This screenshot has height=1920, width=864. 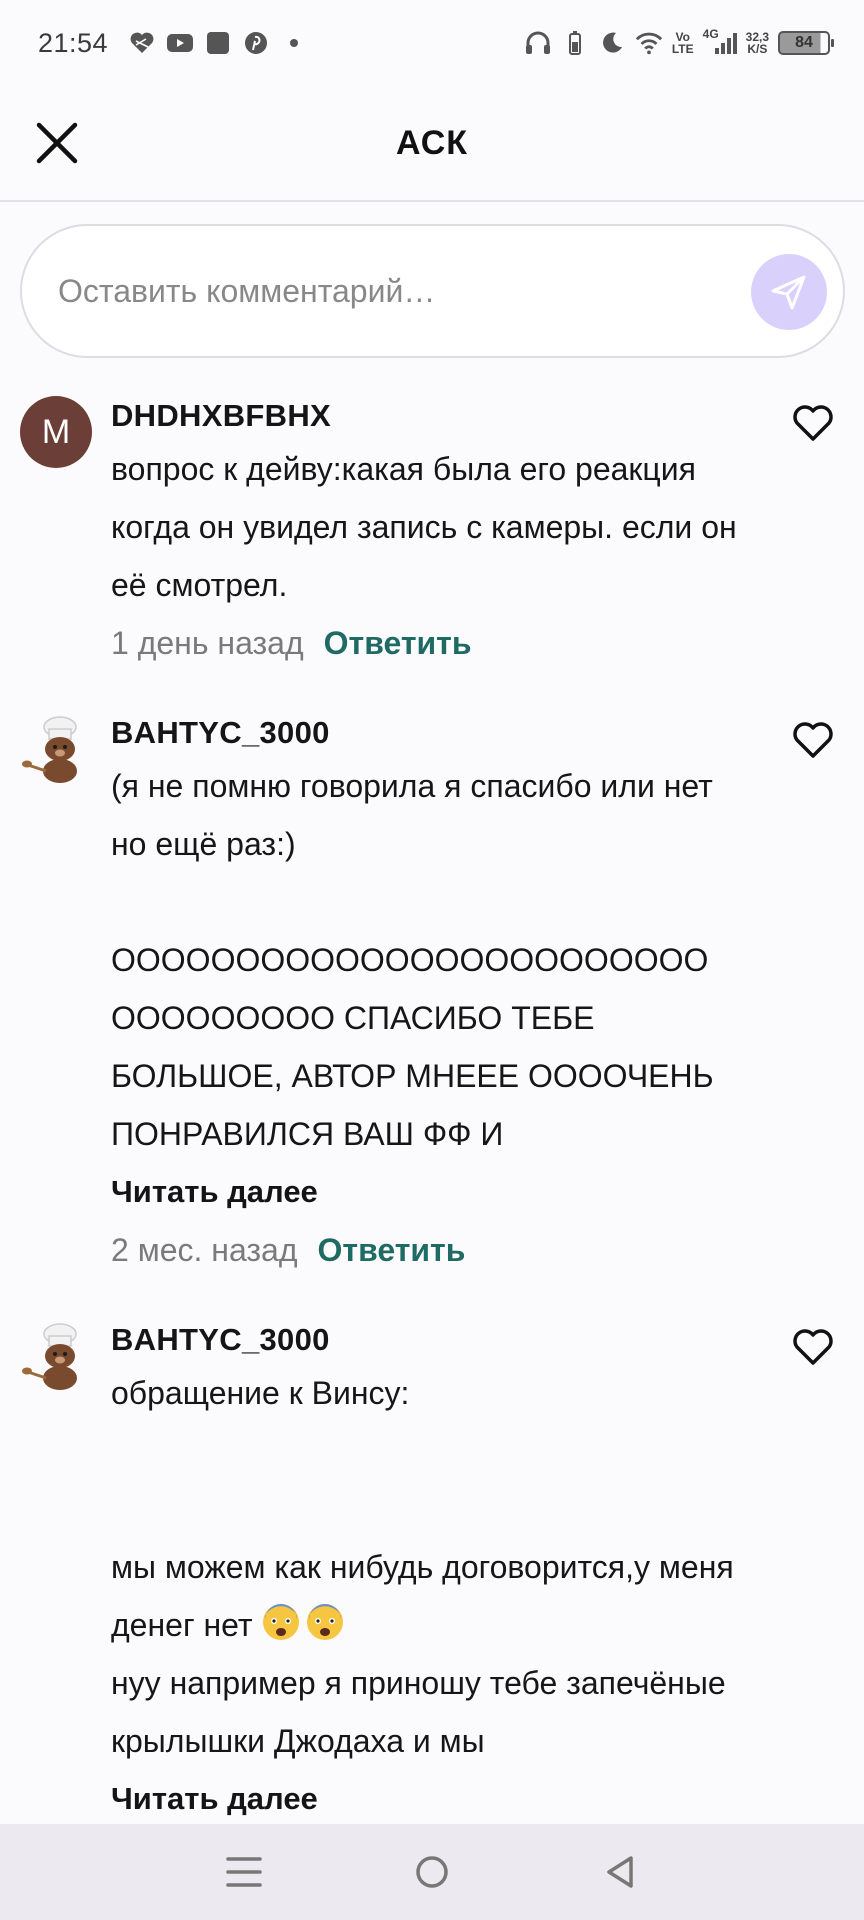 I want to click on top-bar: АСК, so click(x=432, y=144).